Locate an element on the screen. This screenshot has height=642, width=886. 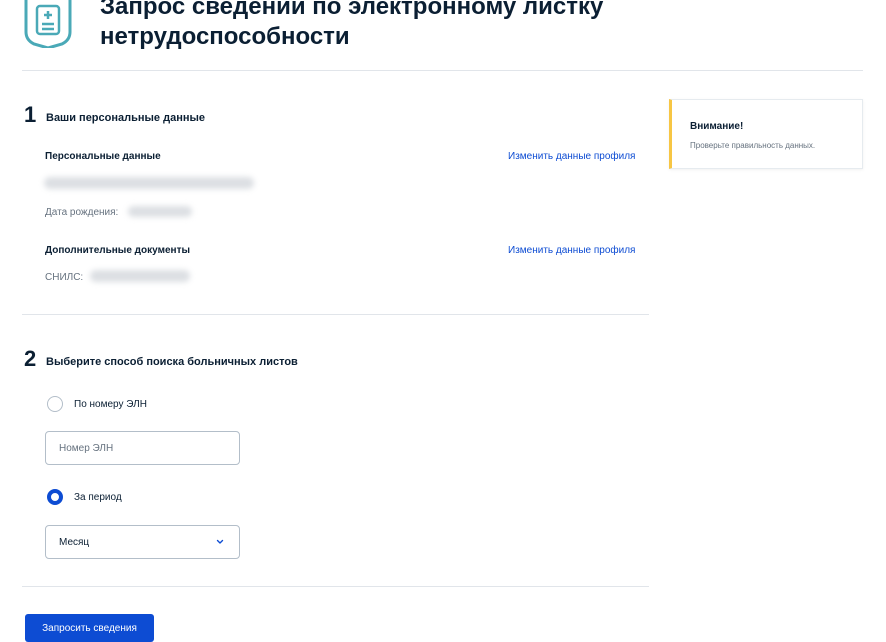
document-shield-icon is located at coordinates (48, 24).